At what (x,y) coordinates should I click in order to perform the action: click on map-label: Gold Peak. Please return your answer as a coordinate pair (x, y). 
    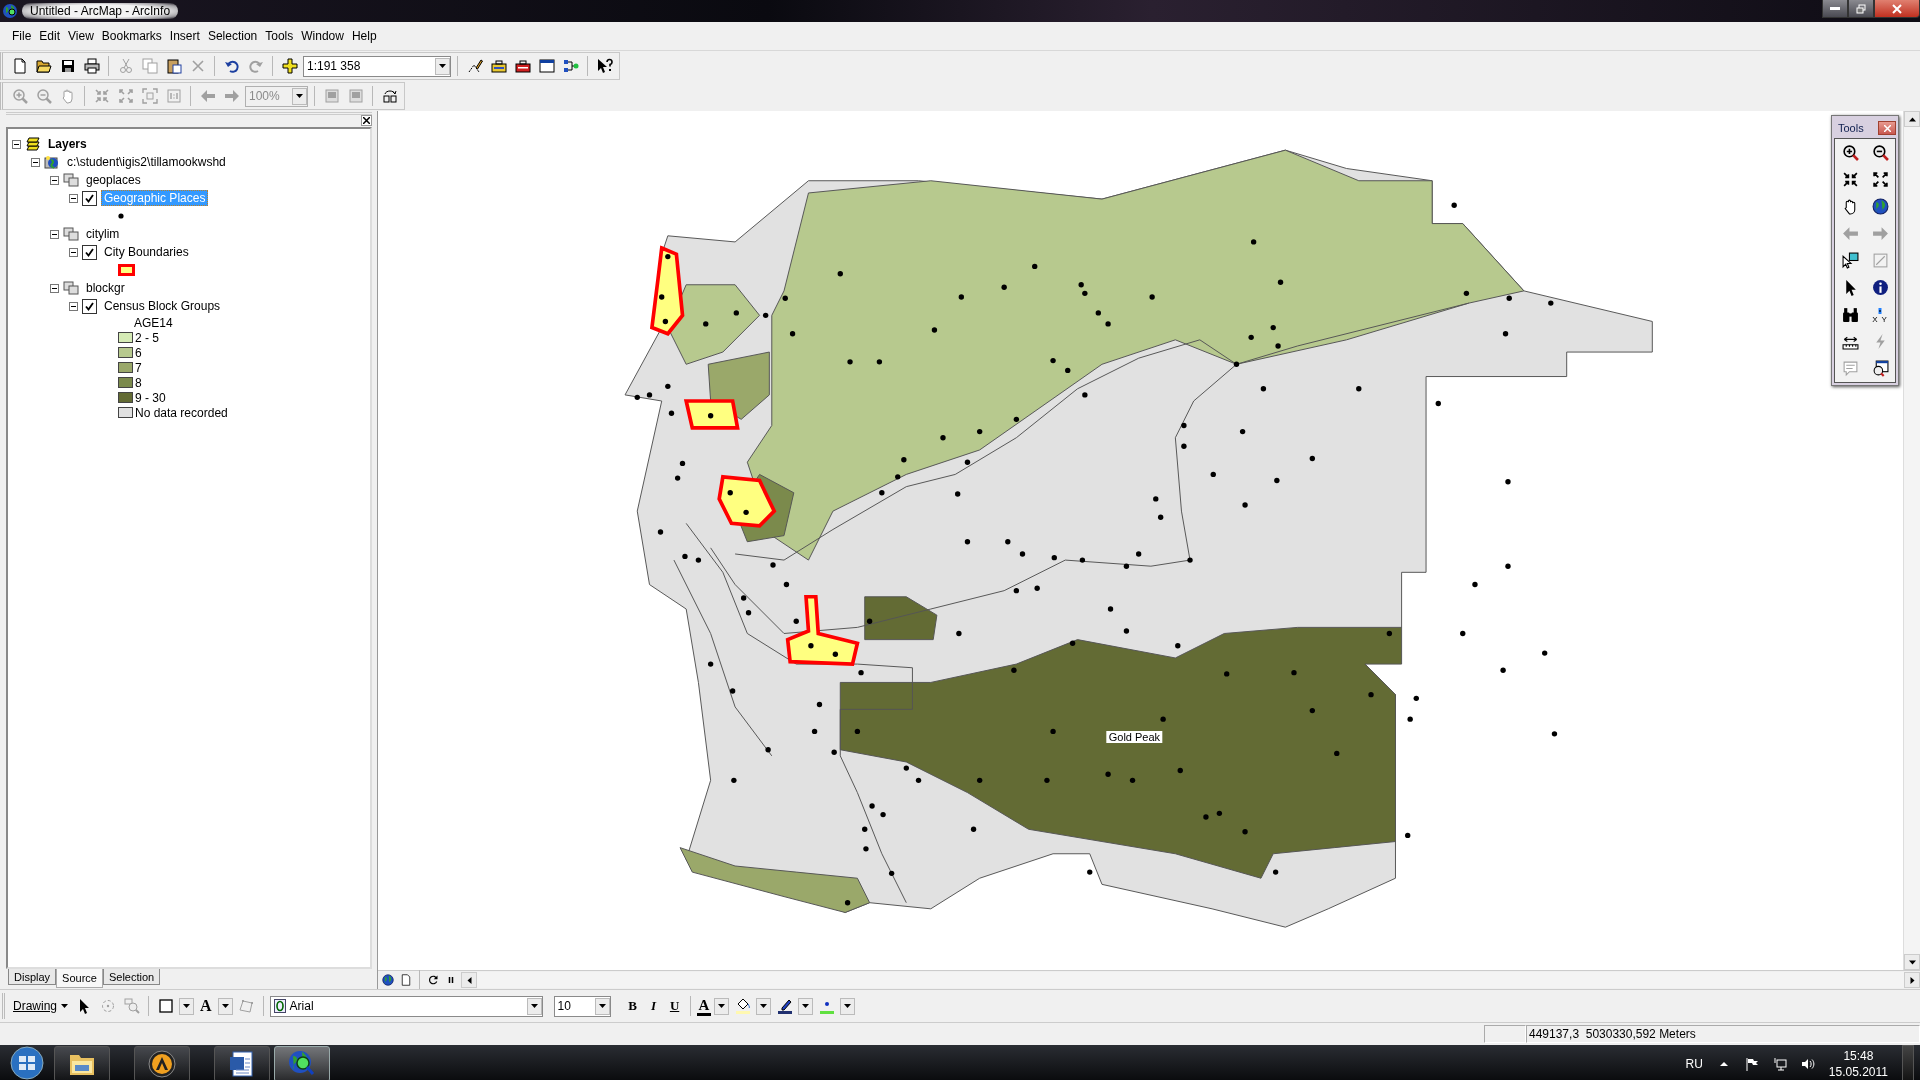
    Looking at the image, I should click on (1134, 737).